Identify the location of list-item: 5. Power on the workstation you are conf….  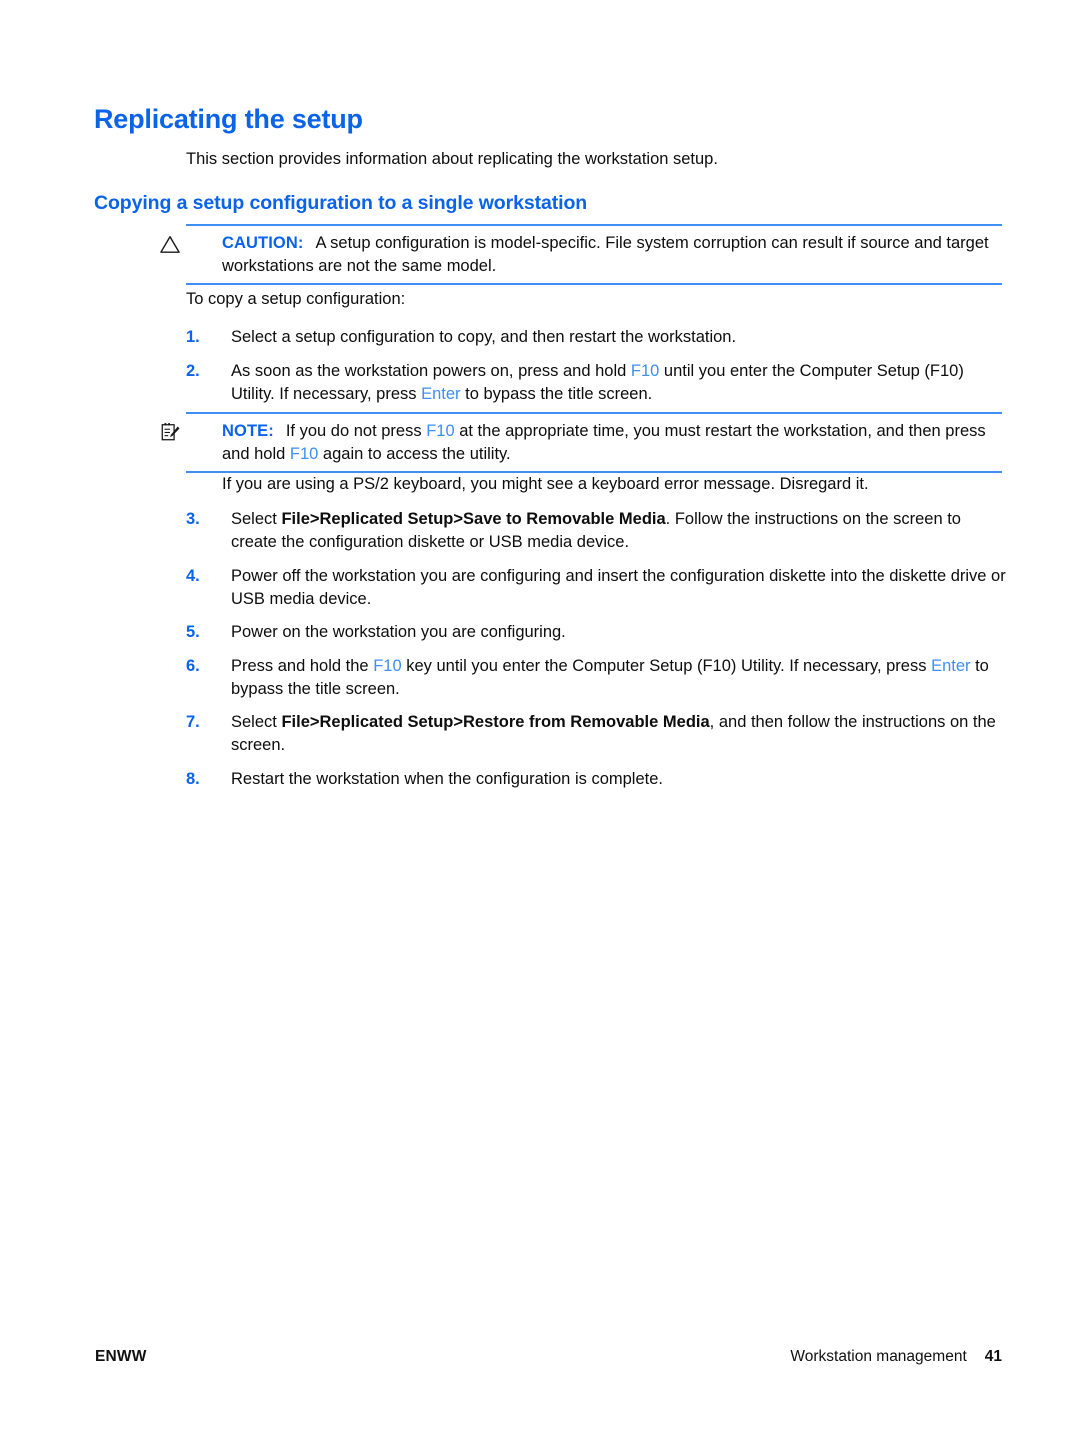
(596, 632).